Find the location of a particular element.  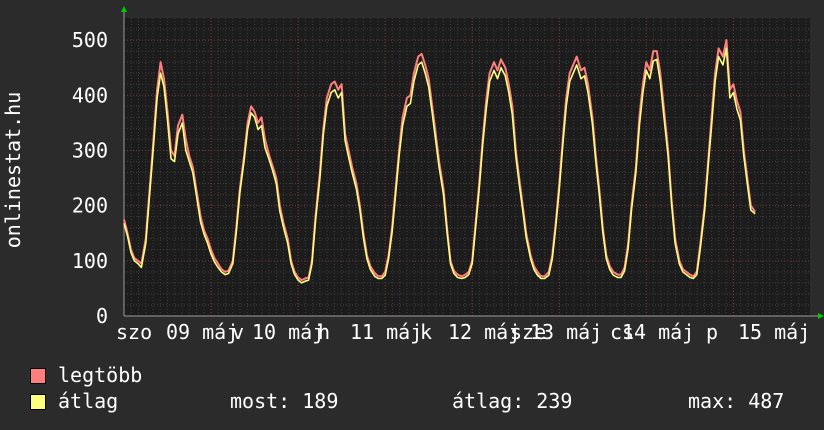

stat-now: most: 189 is located at coordinates (284, 401).